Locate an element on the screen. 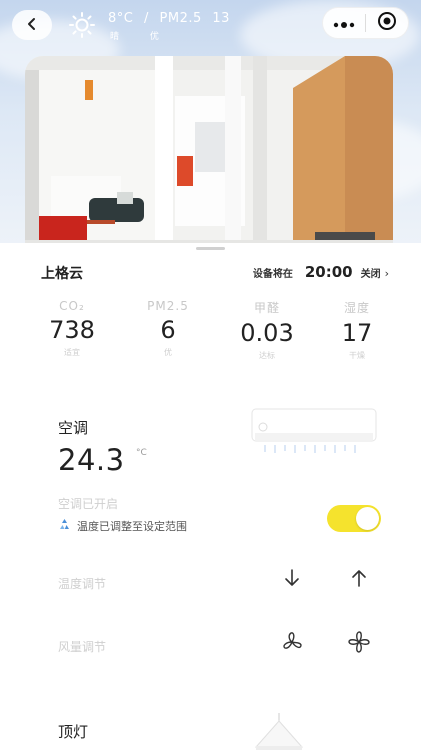  metric-pm25: PM2.5 6 优 is located at coordinates (168, 328).